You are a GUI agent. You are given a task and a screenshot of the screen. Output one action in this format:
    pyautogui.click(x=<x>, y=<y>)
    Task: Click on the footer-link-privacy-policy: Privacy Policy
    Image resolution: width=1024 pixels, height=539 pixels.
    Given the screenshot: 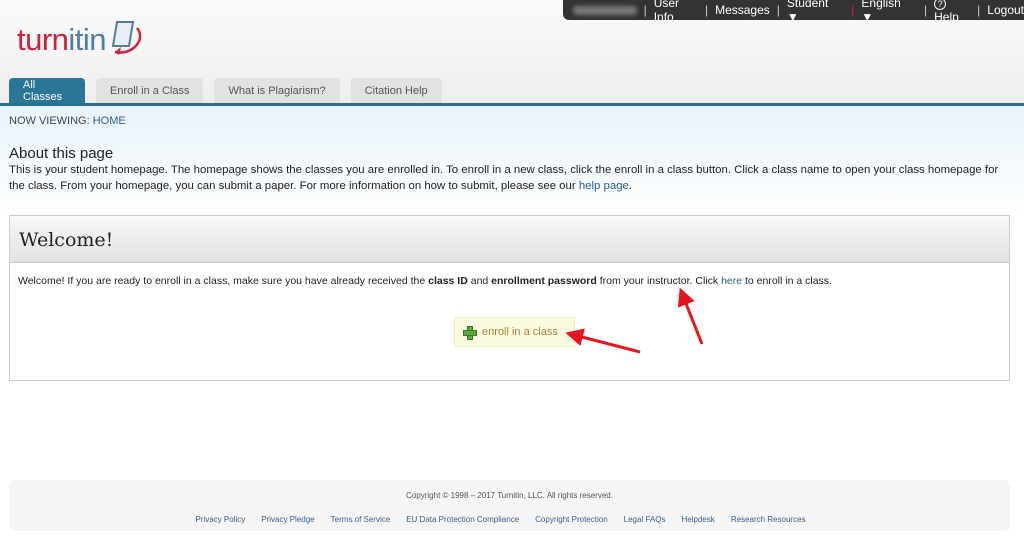 What is the action you would take?
    pyautogui.click(x=220, y=519)
    